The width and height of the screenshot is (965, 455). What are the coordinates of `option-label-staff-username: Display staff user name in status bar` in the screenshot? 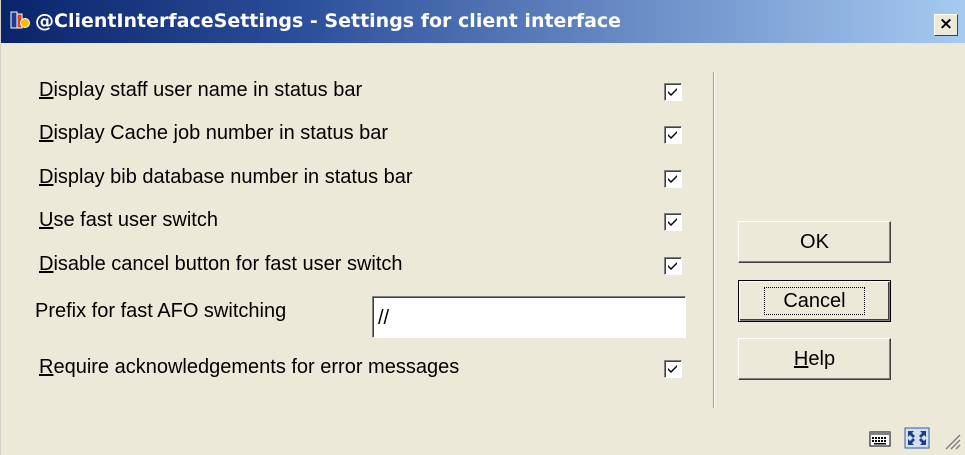 It's located at (201, 90).